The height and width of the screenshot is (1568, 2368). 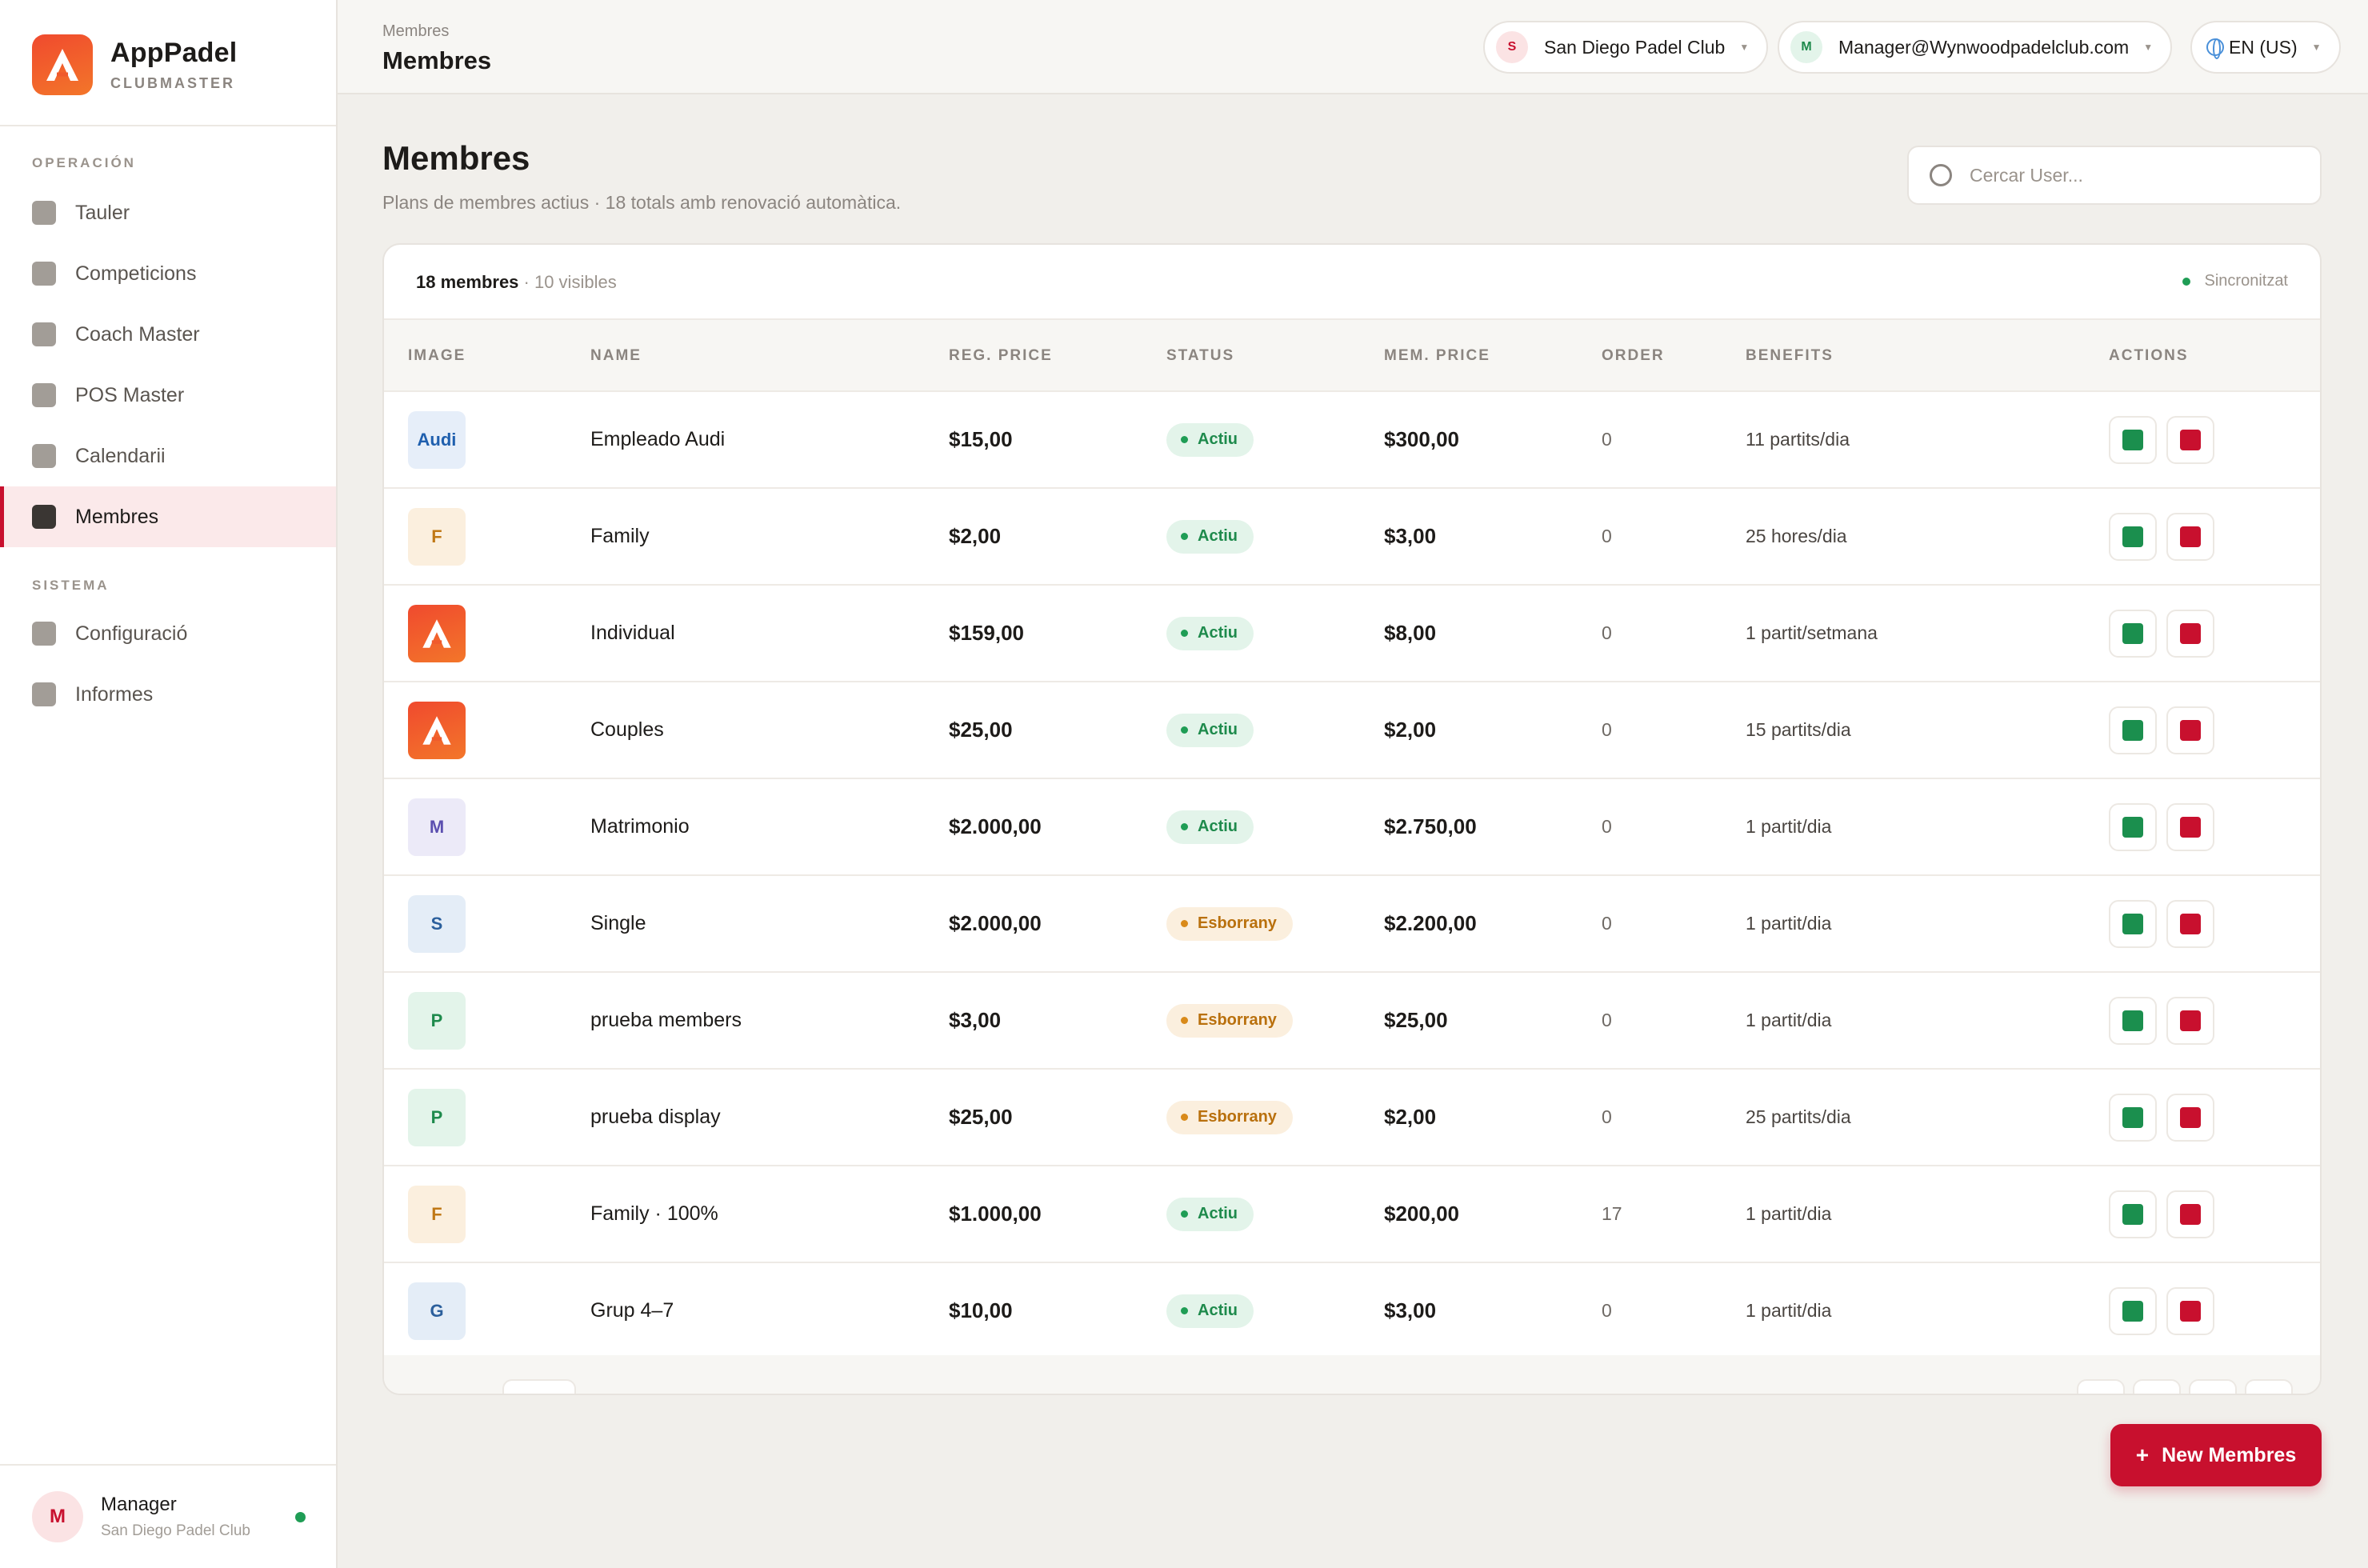 I want to click on status-cell: Actiu, so click(x=1210, y=1310).